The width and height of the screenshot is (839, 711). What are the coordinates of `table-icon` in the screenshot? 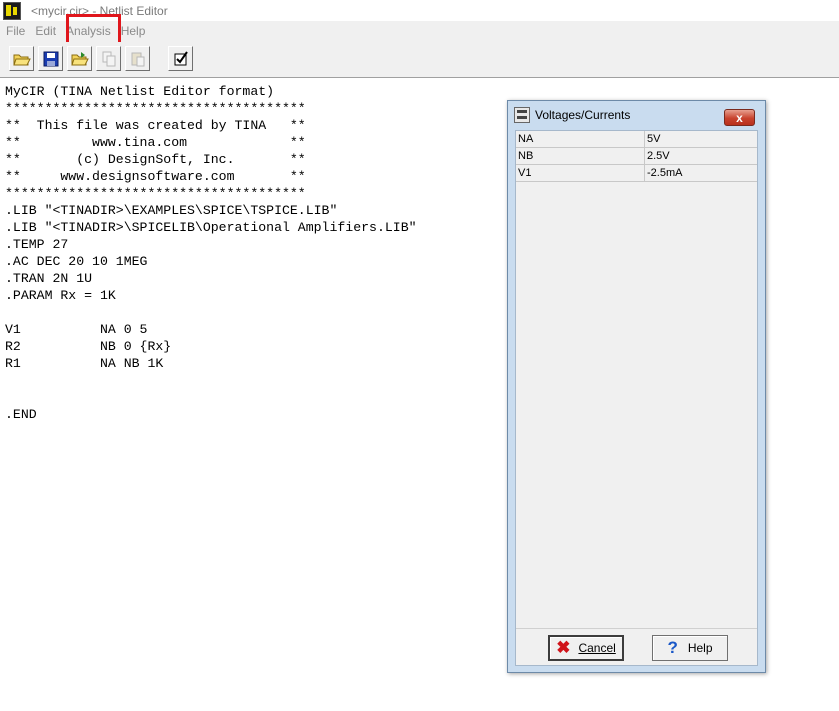 It's located at (522, 115).